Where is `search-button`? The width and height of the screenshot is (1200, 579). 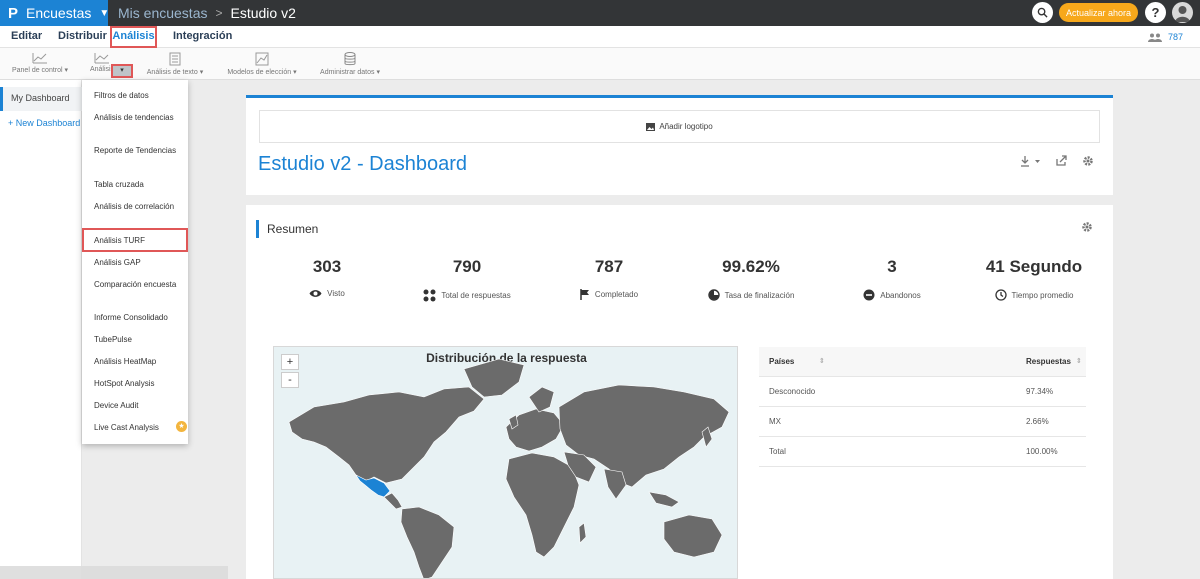 search-button is located at coordinates (1042, 12).